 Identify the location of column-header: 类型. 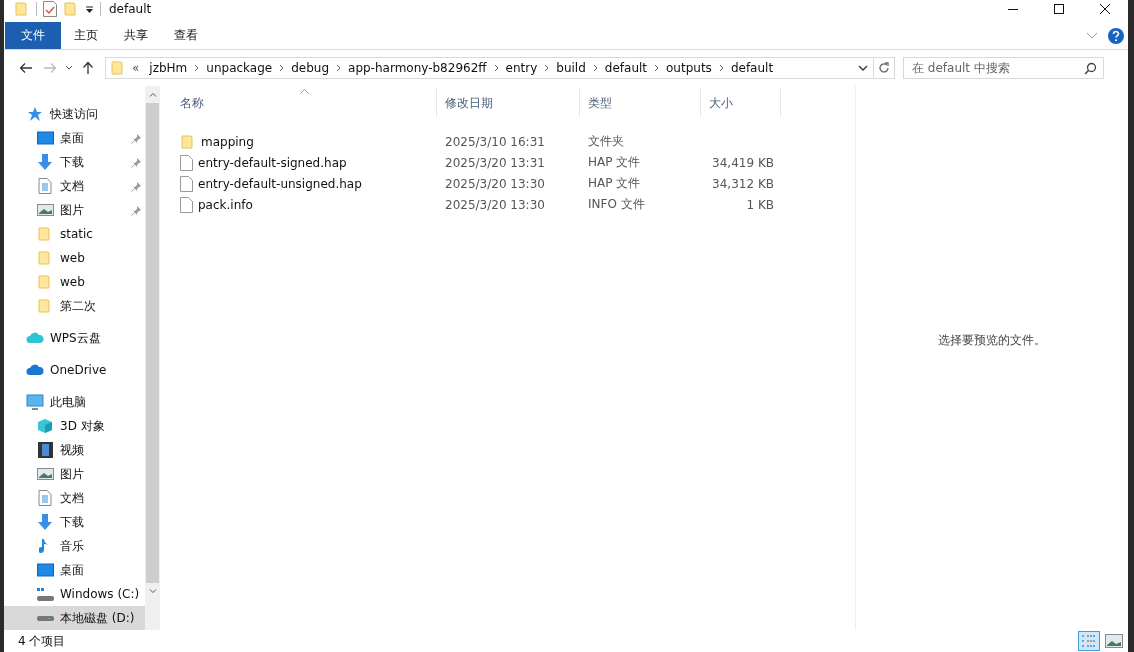
(640, 103).